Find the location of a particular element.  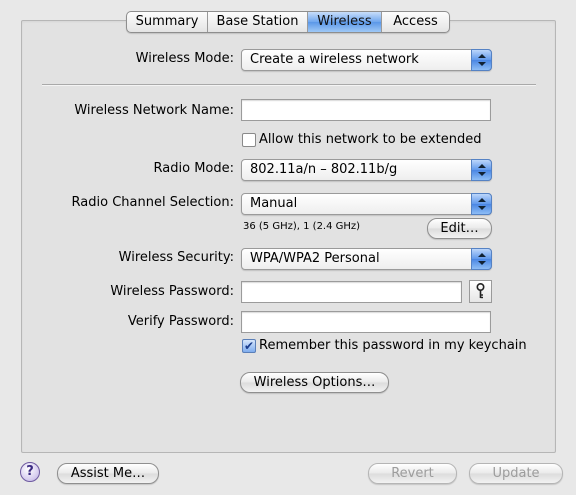

update-button: Update is located at coordinates (516, 473).